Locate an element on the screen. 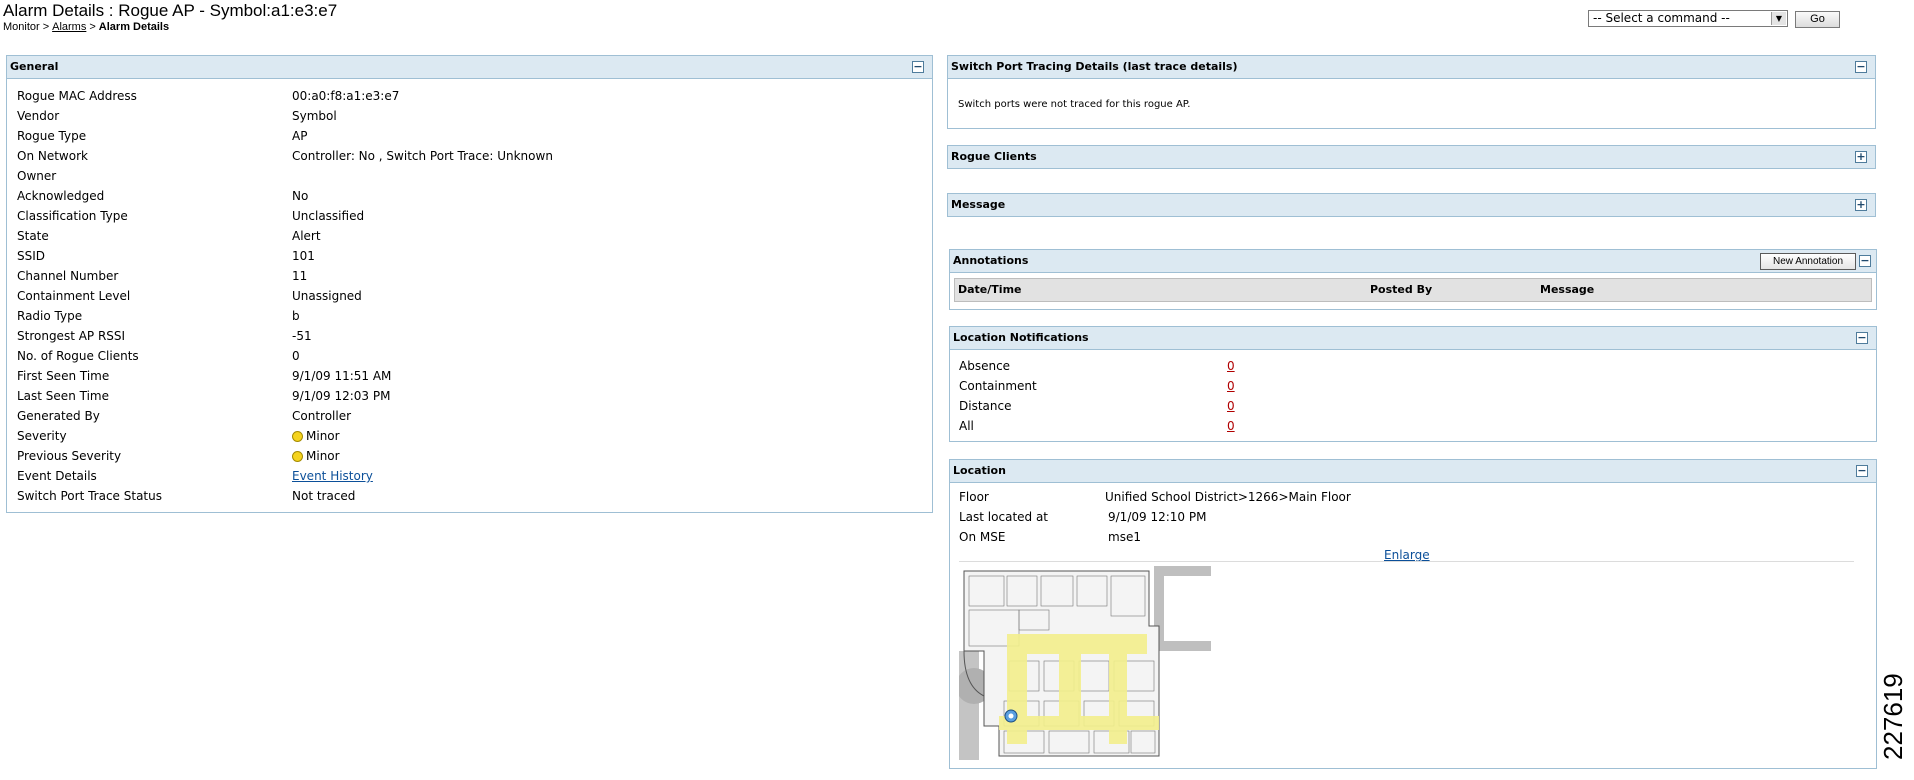 This screenshot has width=1914, height=780. annotations-table-header: Date/Time Posted By Message is located at coordinates (1413, 290).